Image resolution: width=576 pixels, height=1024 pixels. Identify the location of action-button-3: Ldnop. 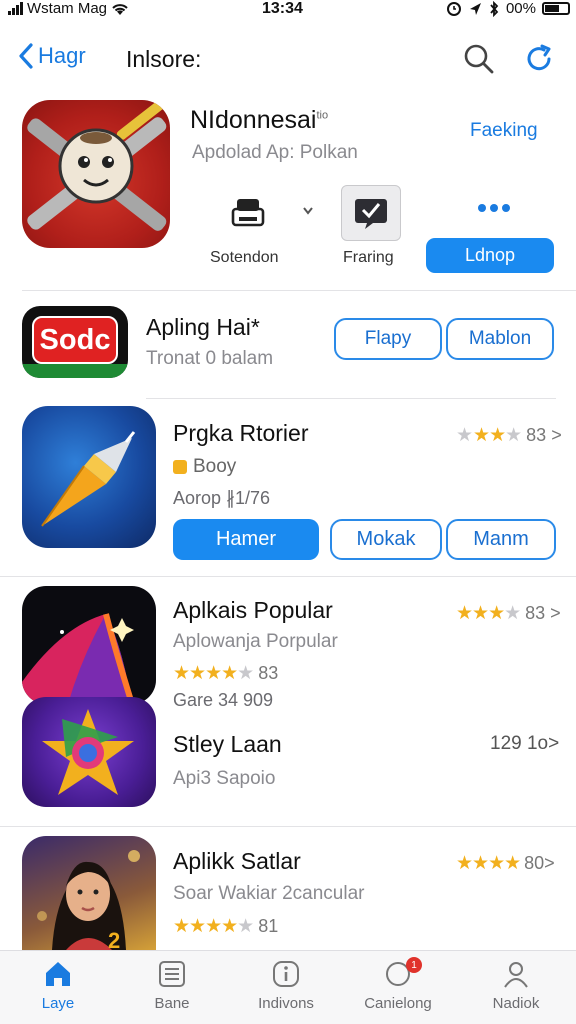
(490, 255).